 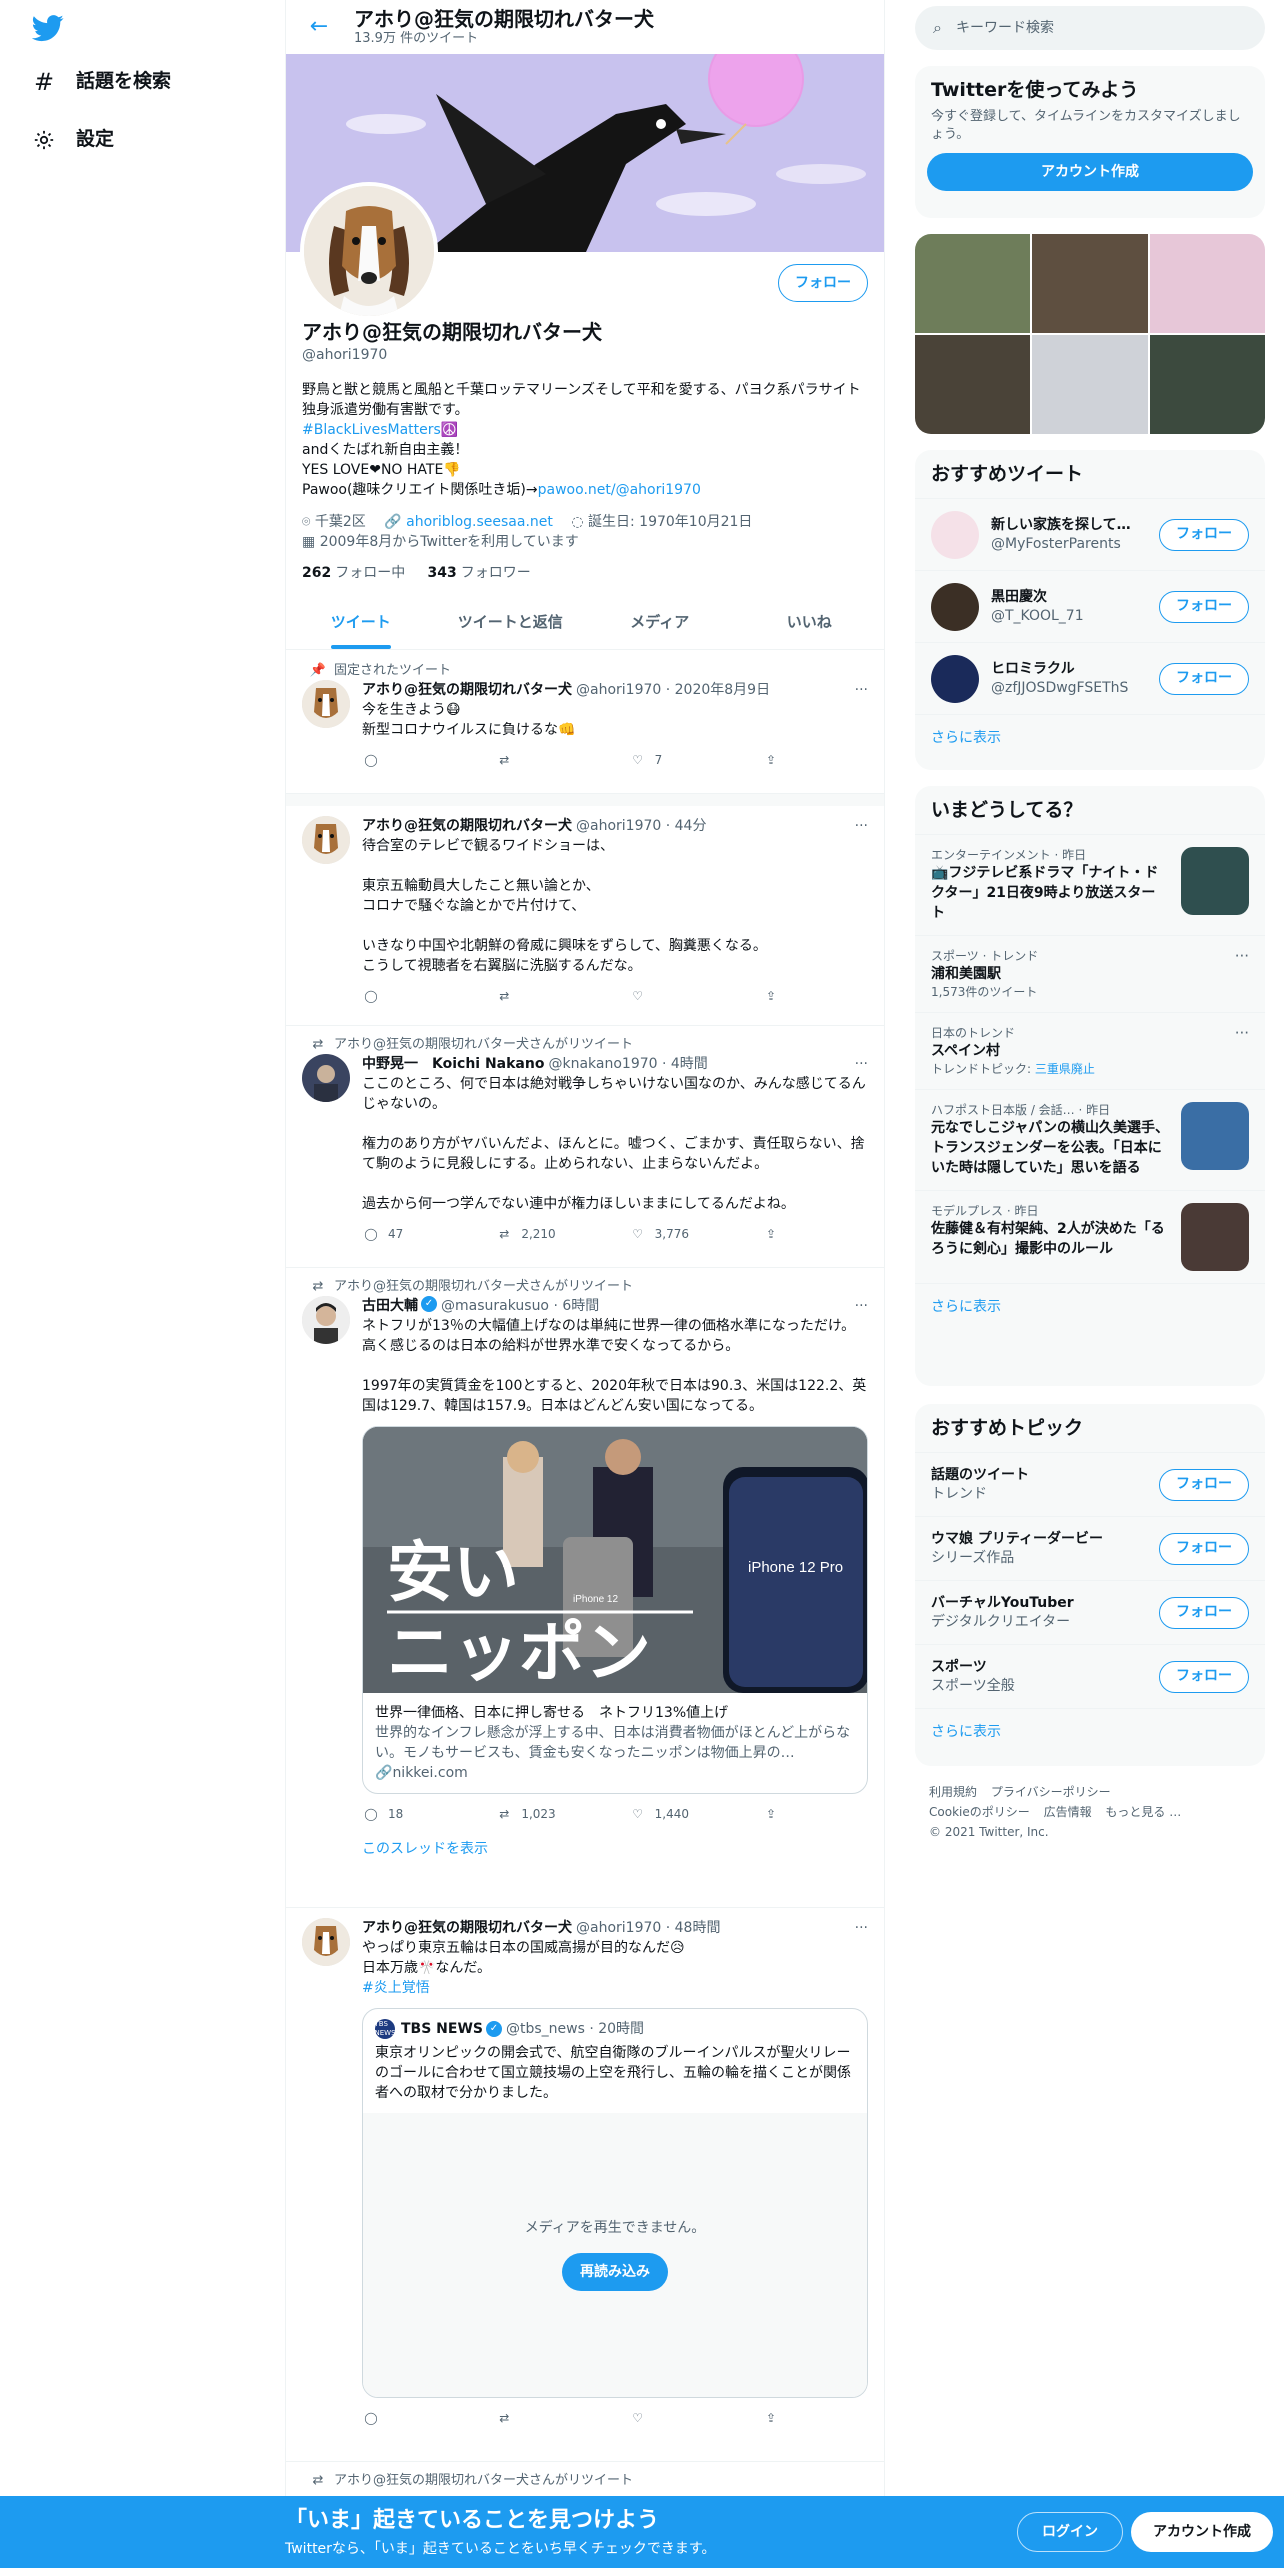 I want to click on profile-follow-button: フォロー, so click(x=823, y=283).